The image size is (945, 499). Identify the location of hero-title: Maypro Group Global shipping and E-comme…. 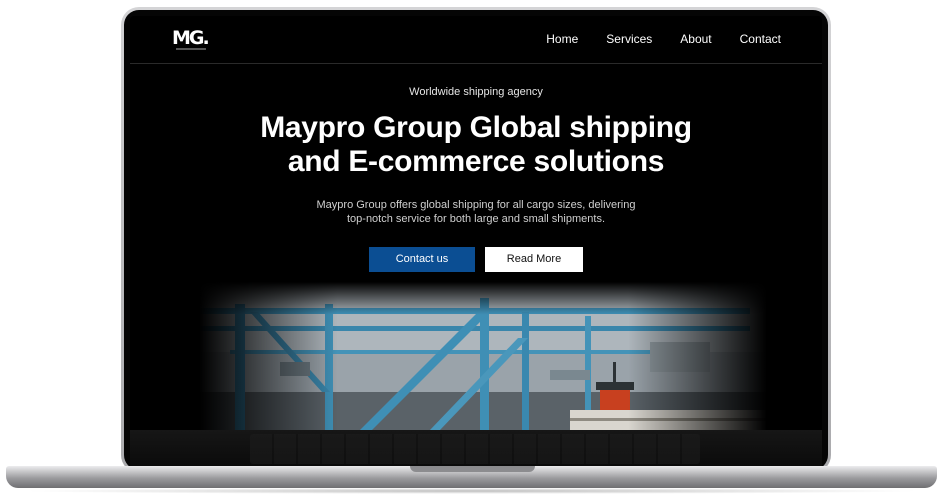
(476, 145).